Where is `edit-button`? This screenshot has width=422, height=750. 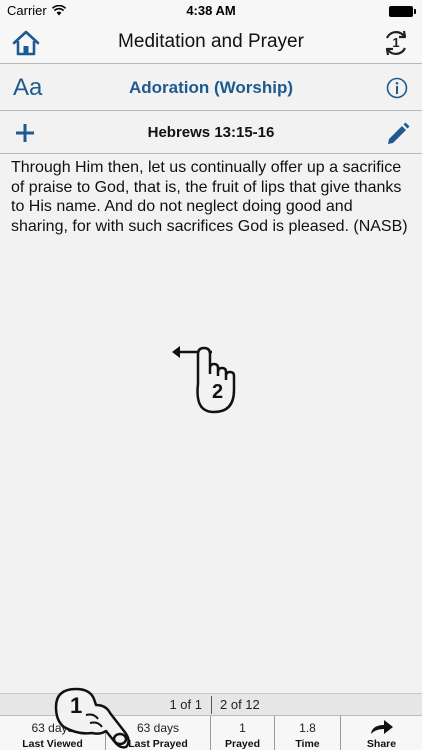 edit-button is located at coordinates (398, 133).